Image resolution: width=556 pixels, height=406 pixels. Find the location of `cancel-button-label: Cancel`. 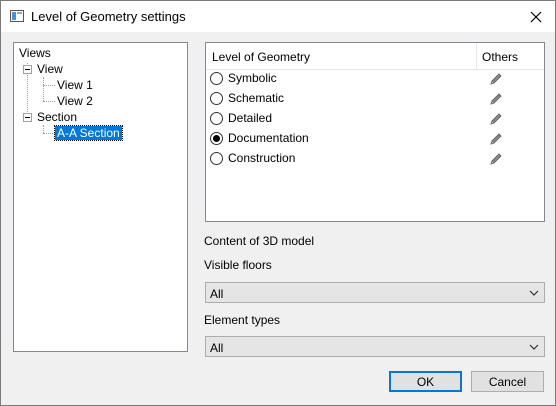

cancel-button-label: Cancel is located at coordinates (507, 381).